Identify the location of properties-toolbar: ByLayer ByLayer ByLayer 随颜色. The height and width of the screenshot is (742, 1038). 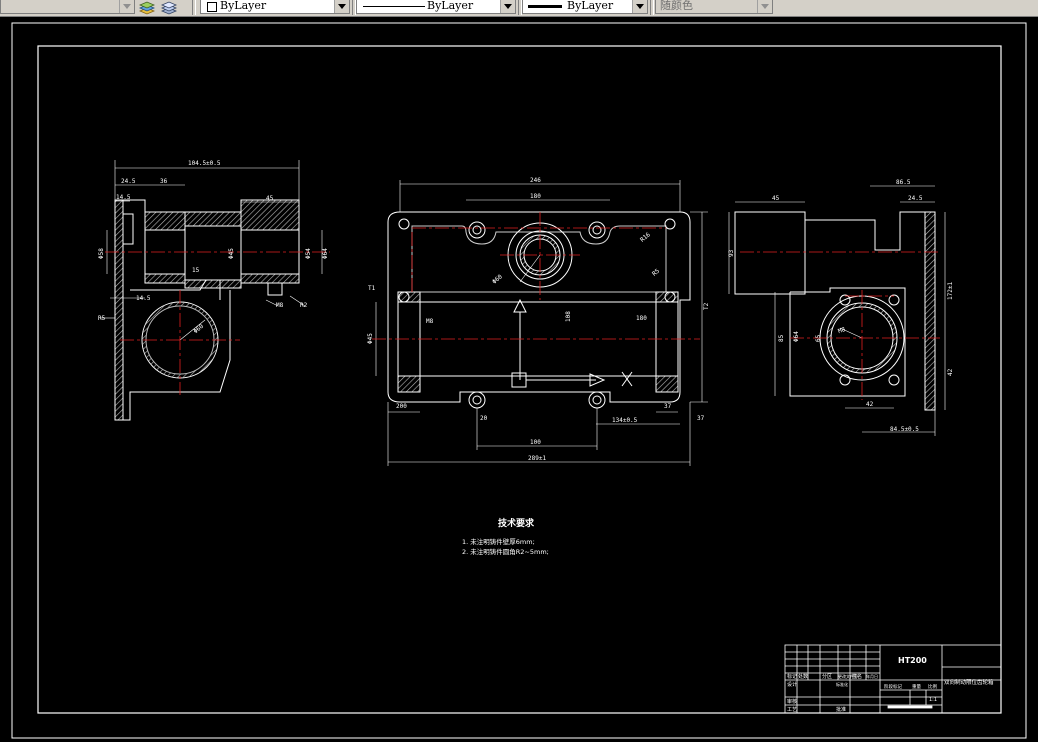
(519, 8).